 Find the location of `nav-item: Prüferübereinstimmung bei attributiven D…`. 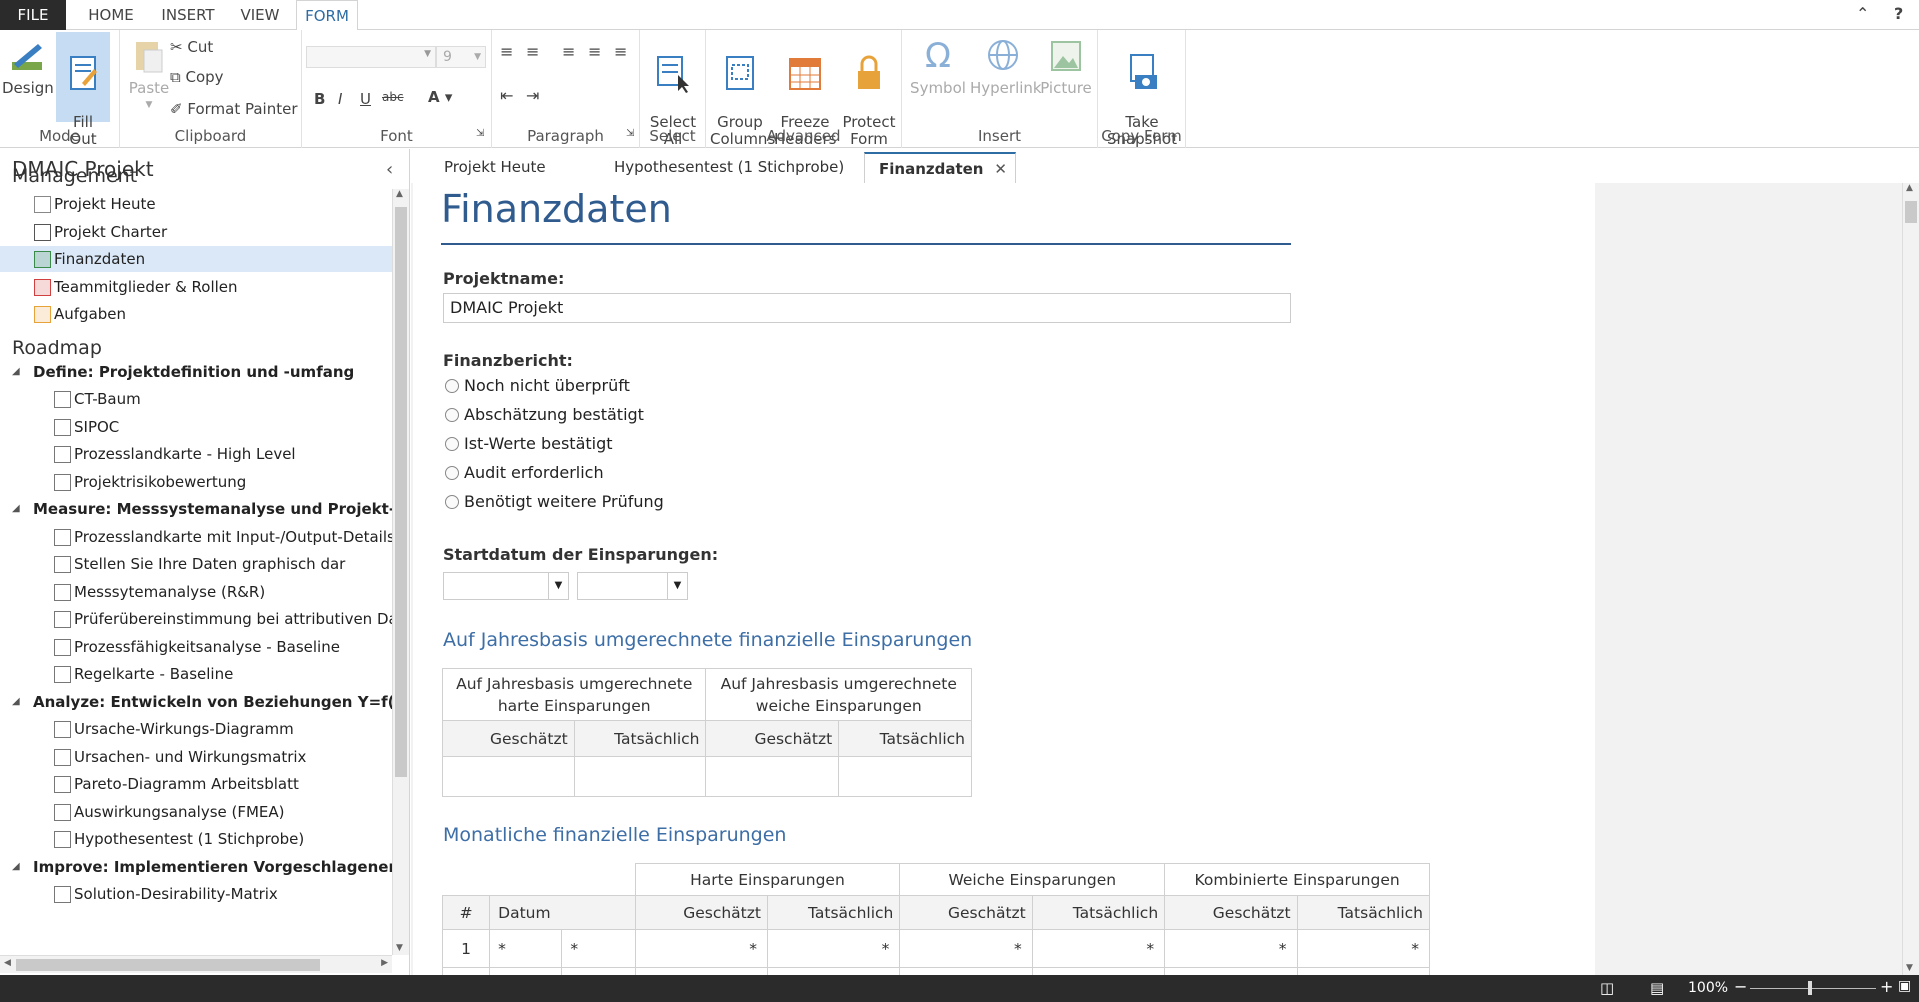

nav-item: Prüferübereinstimmung bei attributiven D… is located at coordinates (196, 619).